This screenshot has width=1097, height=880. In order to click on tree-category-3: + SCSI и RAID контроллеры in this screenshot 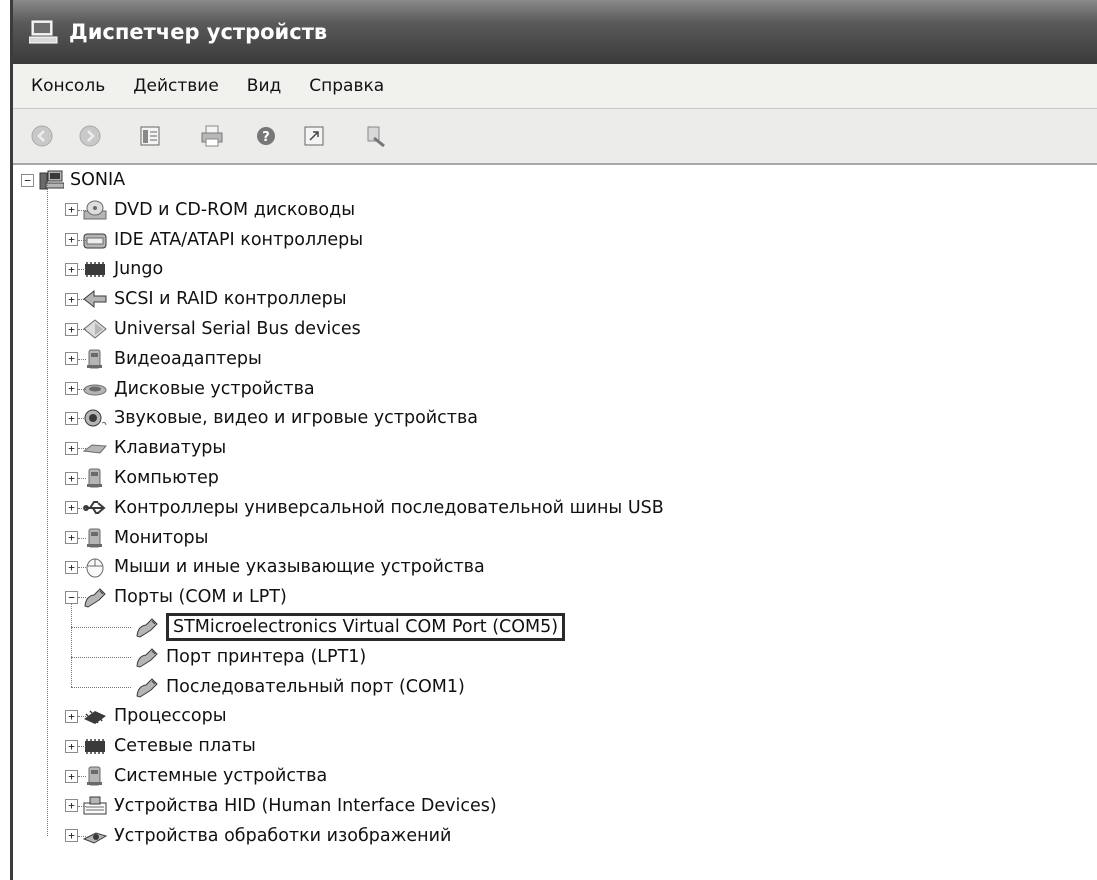, I will do `click(206, 299)`.